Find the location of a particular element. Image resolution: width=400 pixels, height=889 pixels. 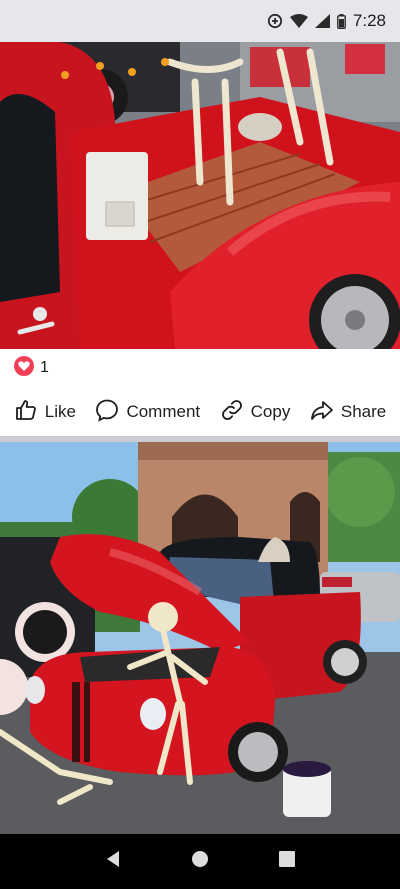

heart-reaction-icon is located at coordinates (24, 368).